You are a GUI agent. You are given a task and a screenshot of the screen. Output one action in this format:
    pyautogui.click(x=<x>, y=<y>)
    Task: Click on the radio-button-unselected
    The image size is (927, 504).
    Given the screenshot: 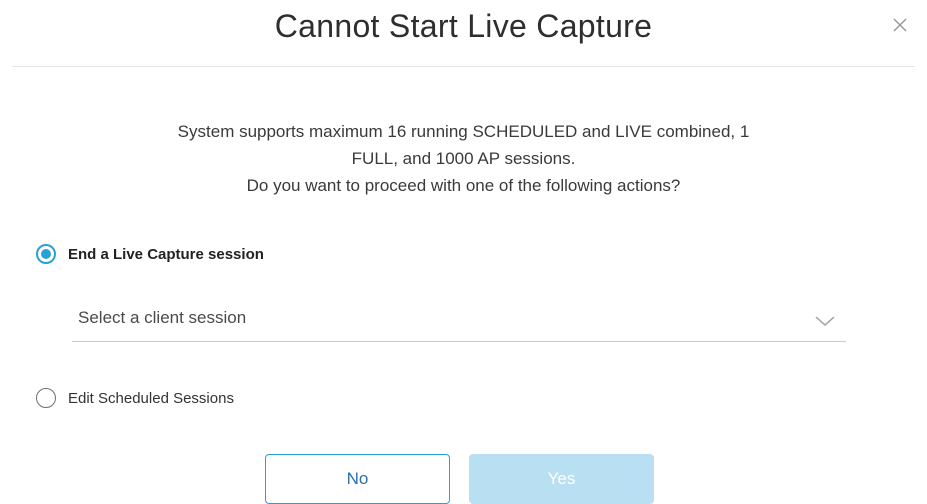 What is the action you would take?
    pyautogui.click(x=46, y=398)
    